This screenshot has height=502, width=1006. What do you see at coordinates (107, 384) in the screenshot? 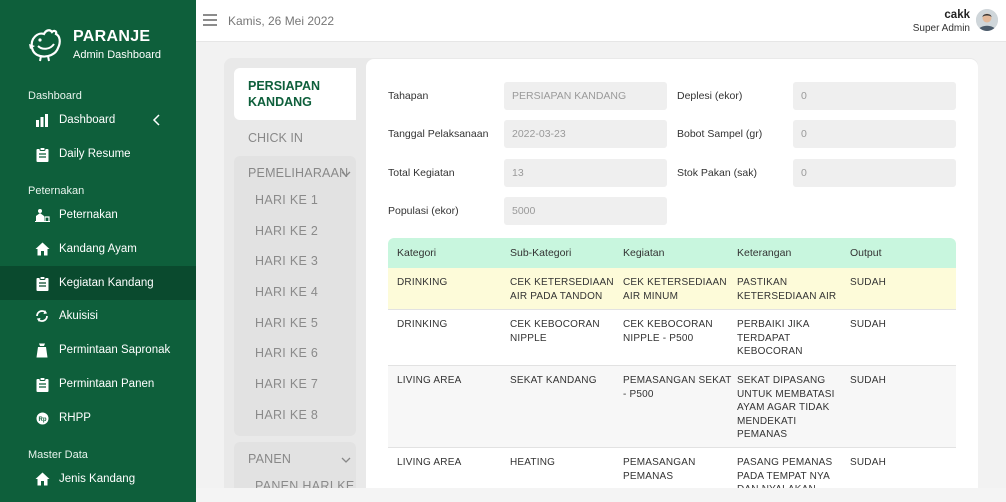
I see `sidebar-item-label: Permintaan Panen` at bounding box center [107, 384].